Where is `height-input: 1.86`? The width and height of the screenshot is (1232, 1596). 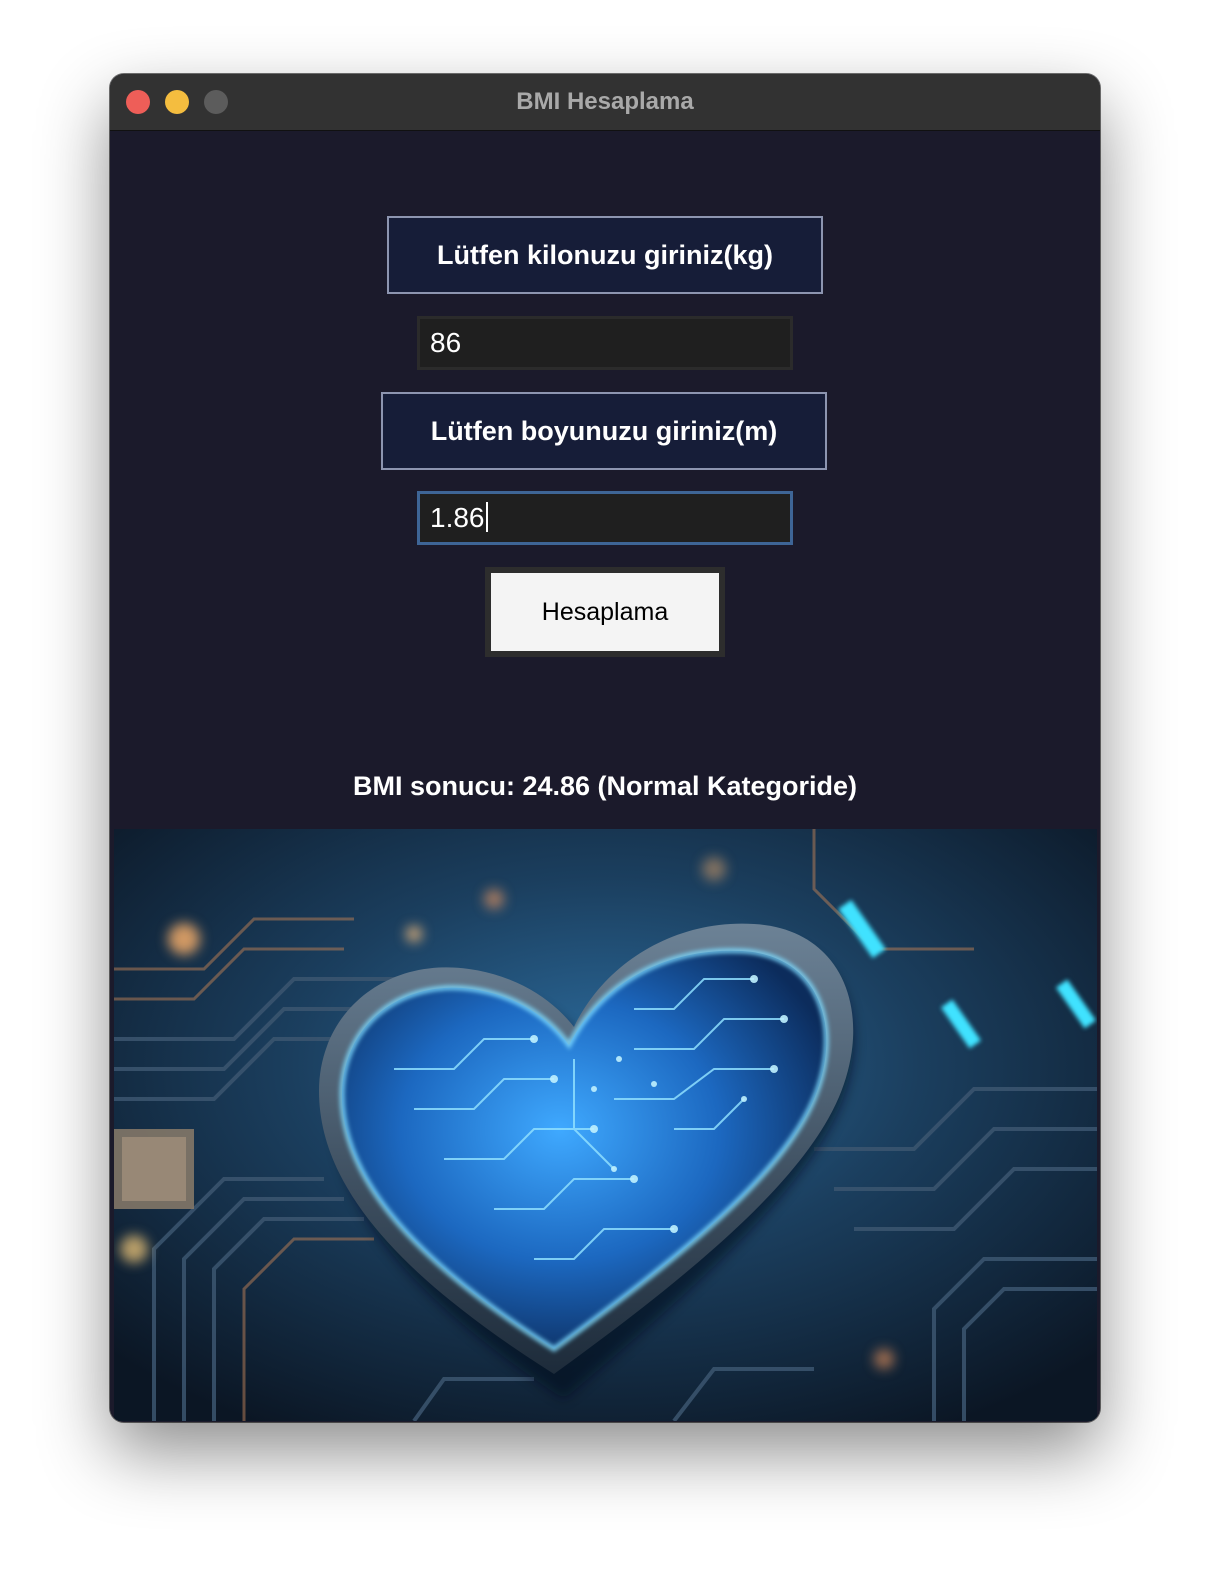
height-input: 1.86 is located at coordinates (605, 518).